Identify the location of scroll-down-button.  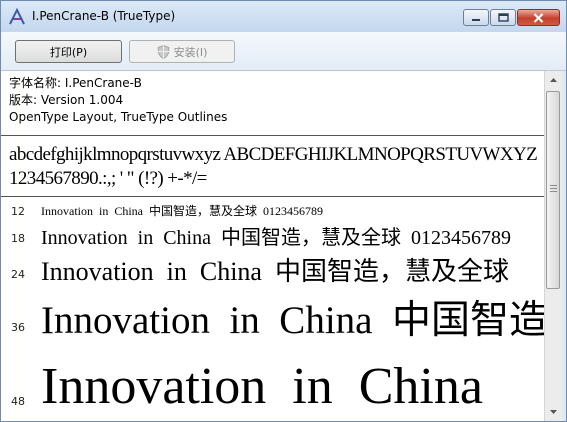
(553, 412).